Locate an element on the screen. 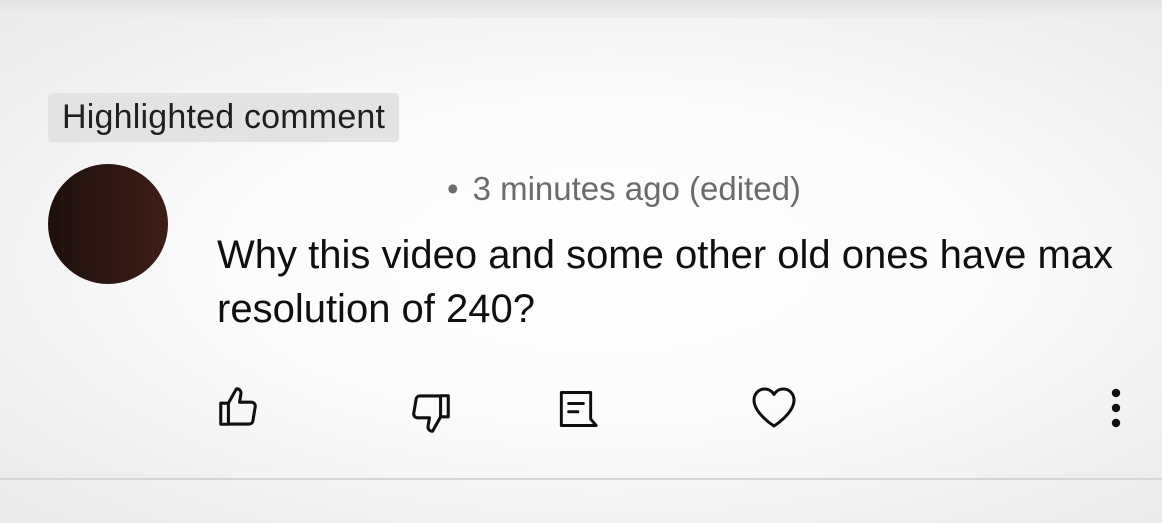  vertical-ellipsis-icon is located at coordinates (1116, 408).